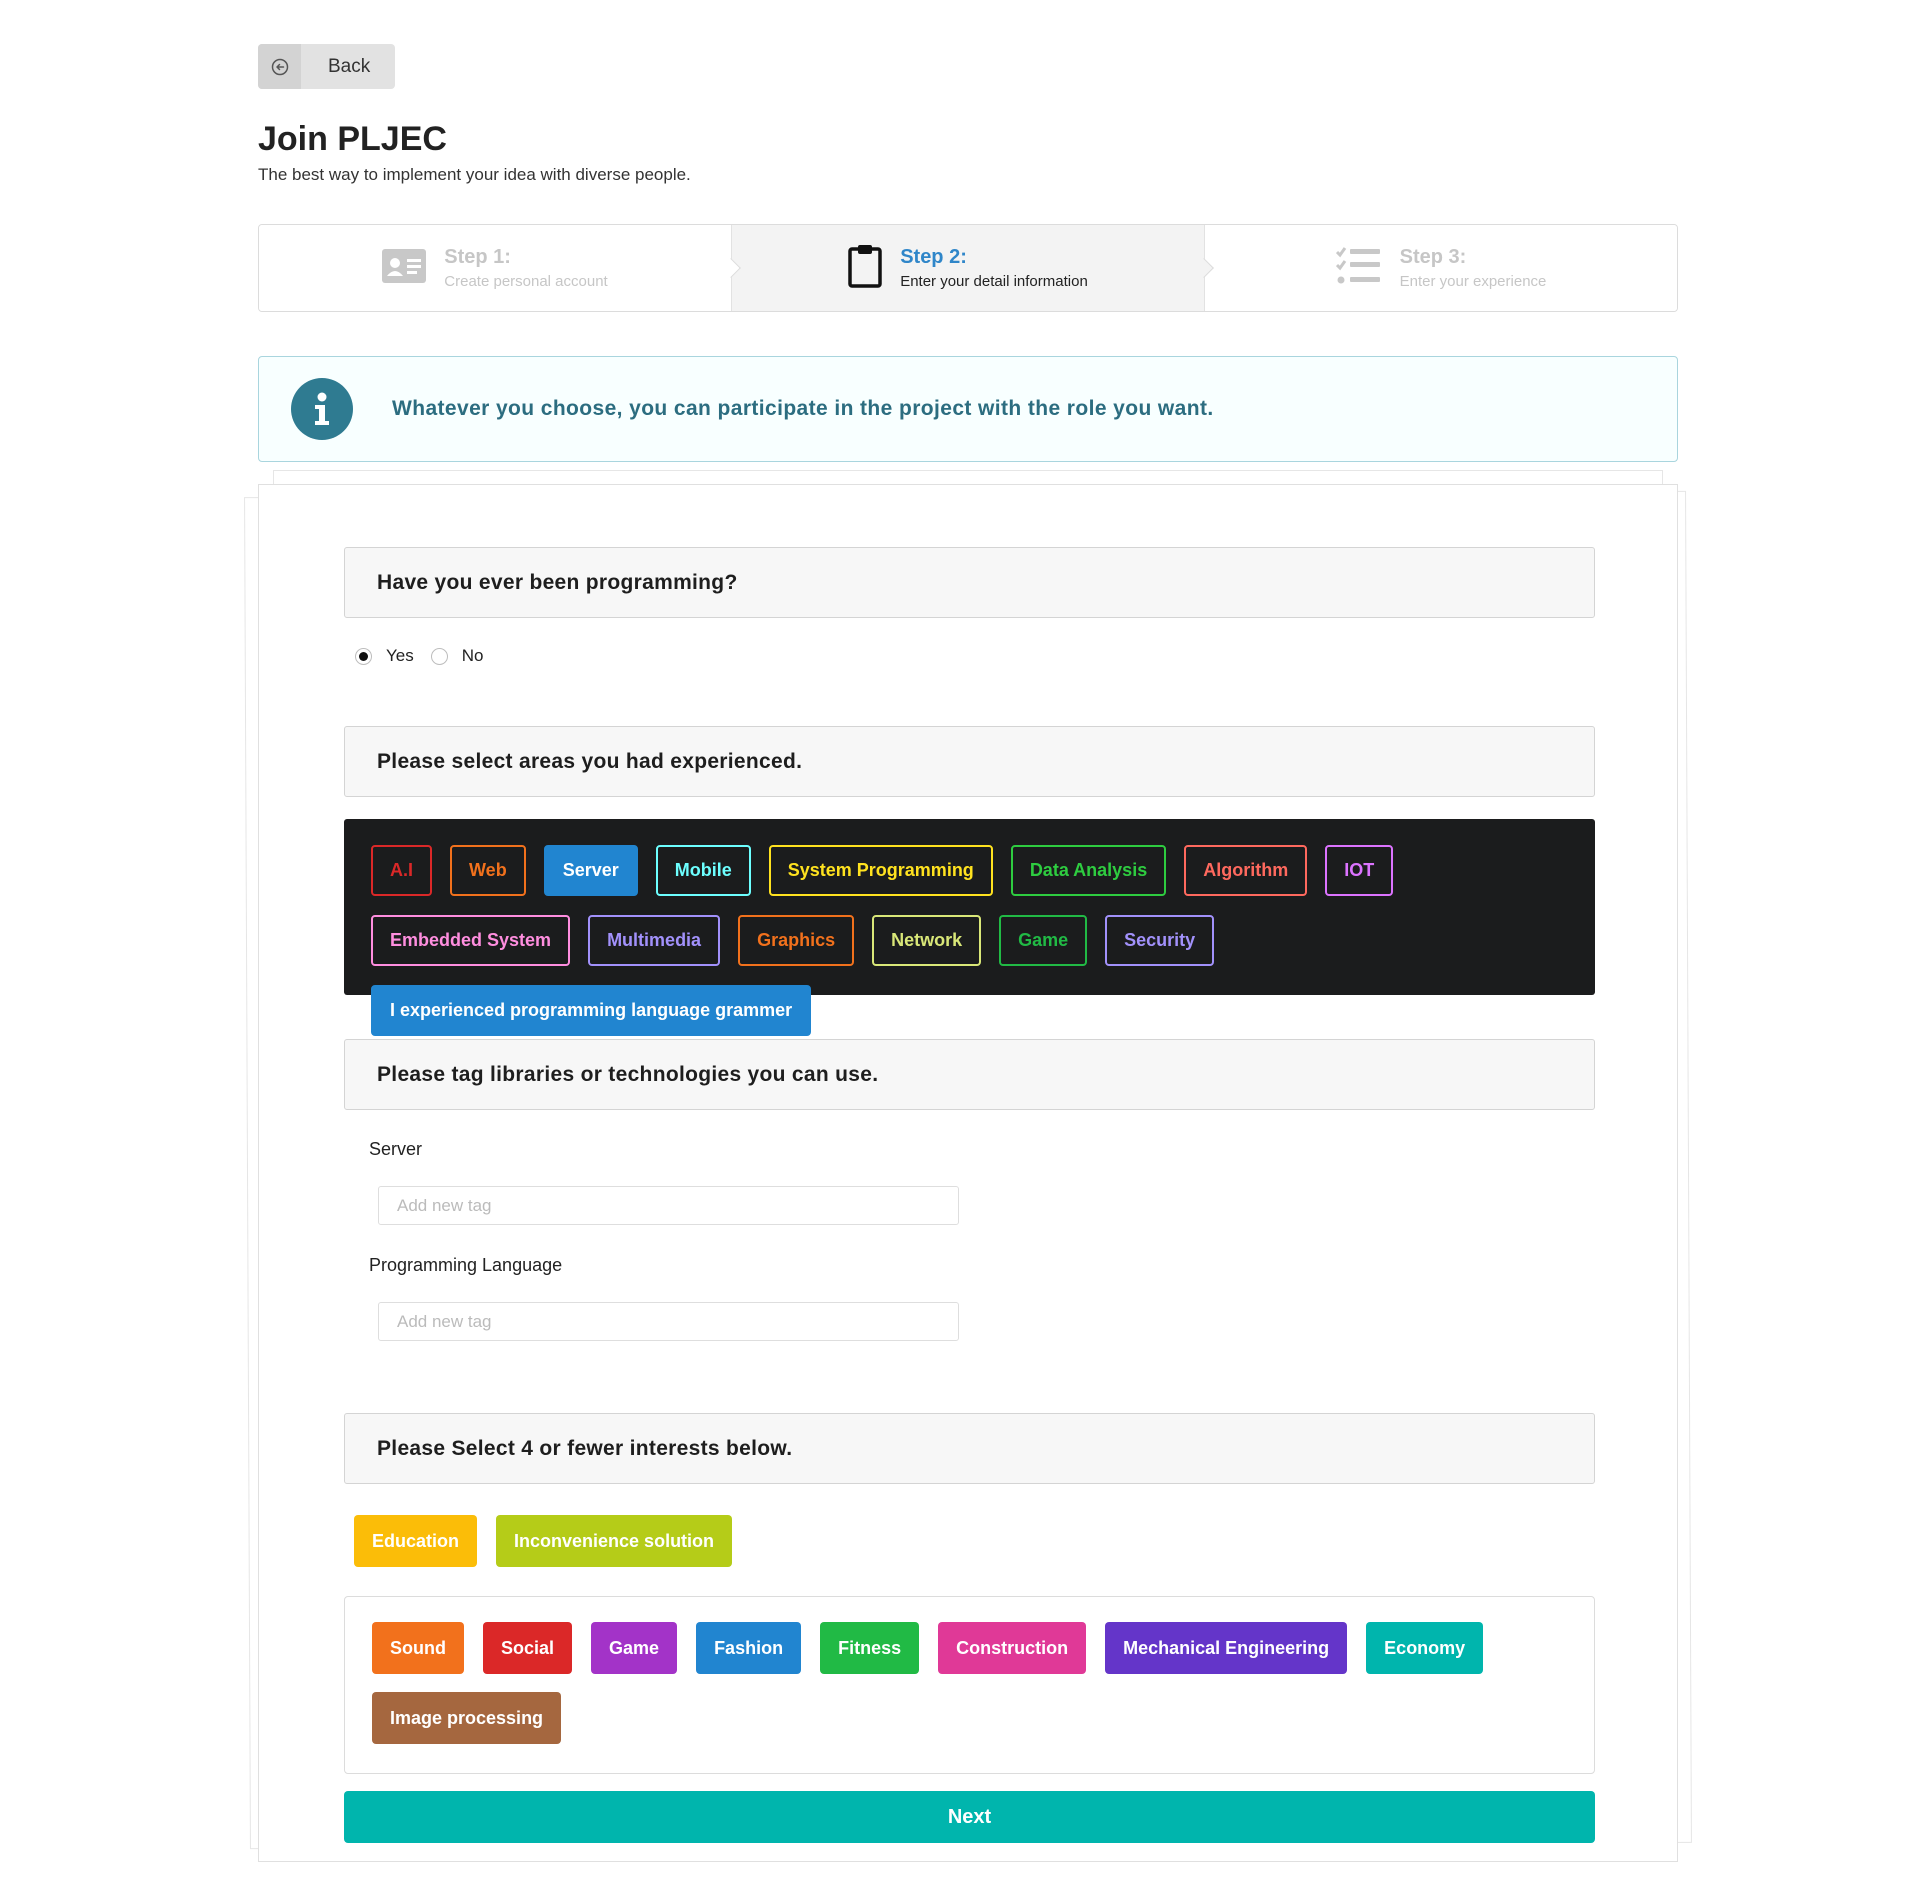  What do you see at coordinates (870, 1648) in the screenshot?
I see `interest-tag-fitness: Fitness` at bounding box center [870, 1648].